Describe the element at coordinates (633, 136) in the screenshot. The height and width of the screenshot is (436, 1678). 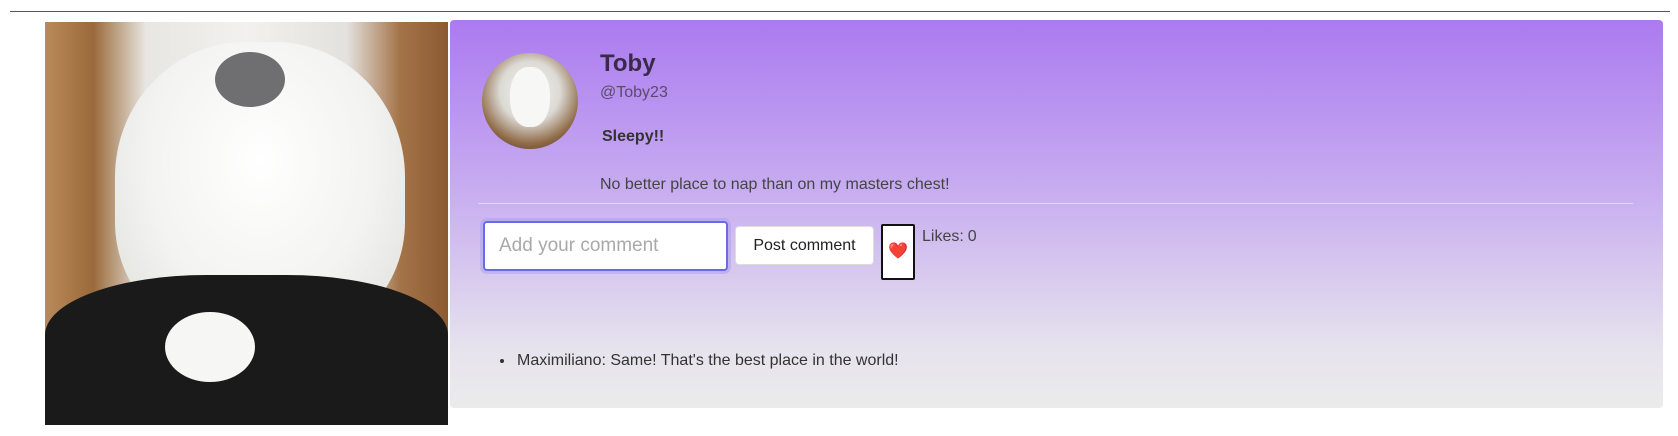
I see `post-title: Sleepy!!` at that location.